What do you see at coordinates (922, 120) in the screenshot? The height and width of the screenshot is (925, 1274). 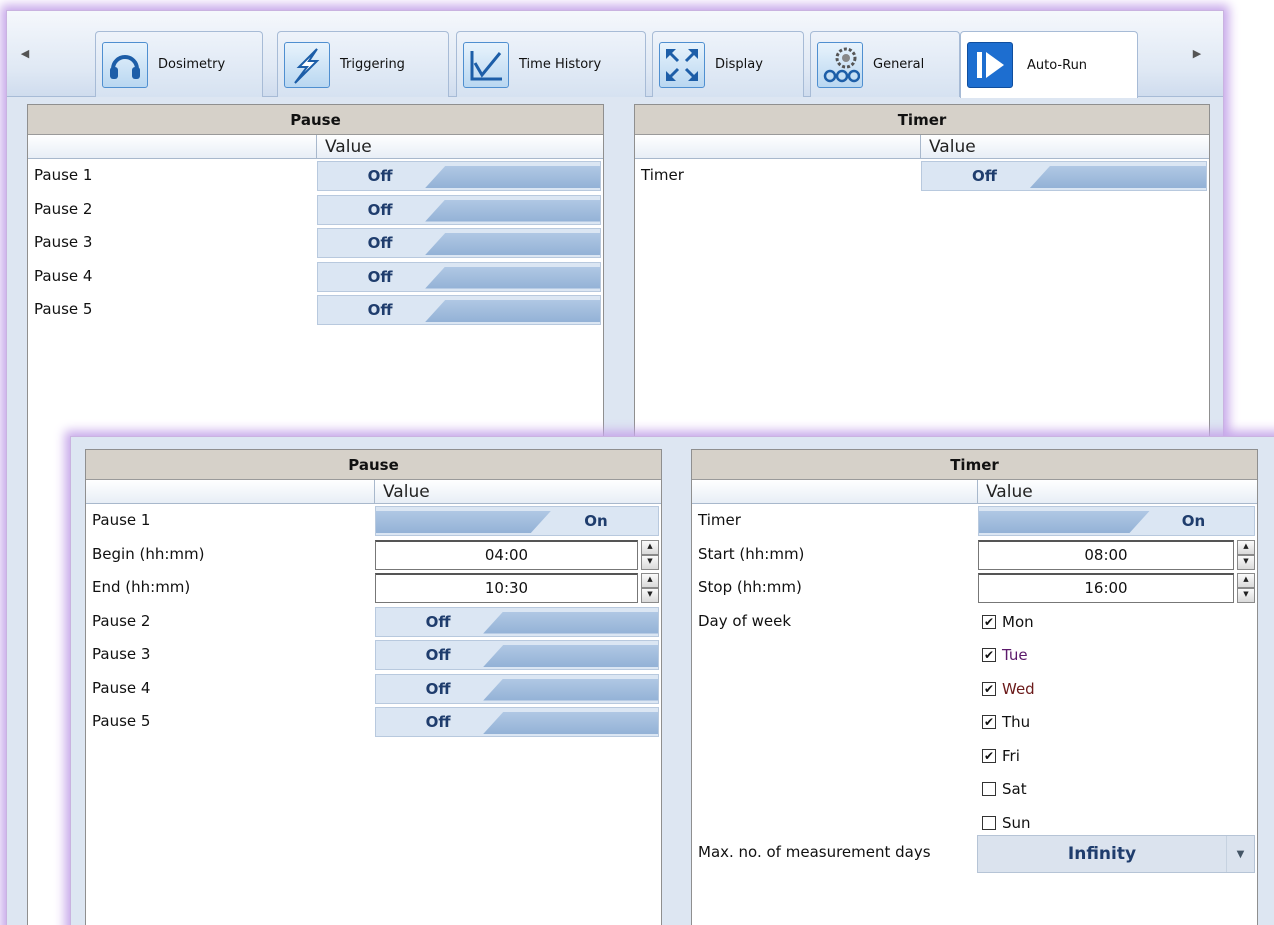 I see `panel-title: Timer` at bounding box center [922, 120].